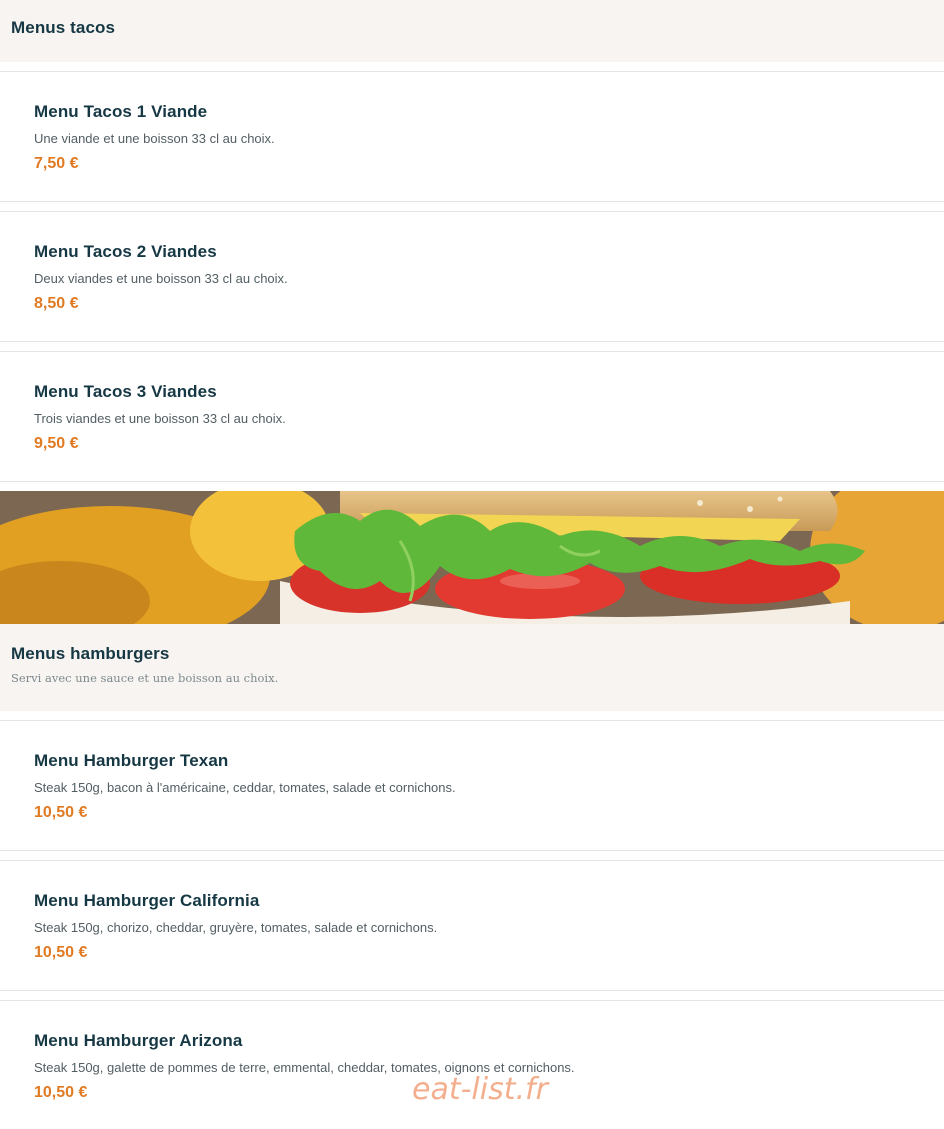  Describe the element at coordinates (56, 443) in the screenshot. I see `menu-item-price: 9,50 €` at that location.